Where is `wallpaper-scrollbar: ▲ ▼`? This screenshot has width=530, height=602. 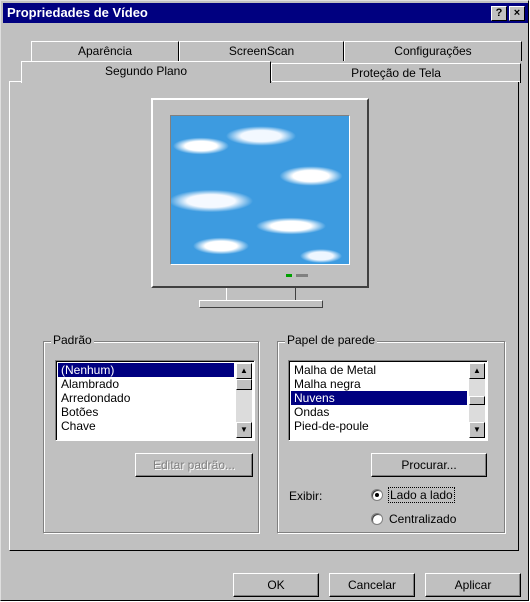
wallpaper-scrollbar: ▲ ▼ is located at coordinates (477, 400).